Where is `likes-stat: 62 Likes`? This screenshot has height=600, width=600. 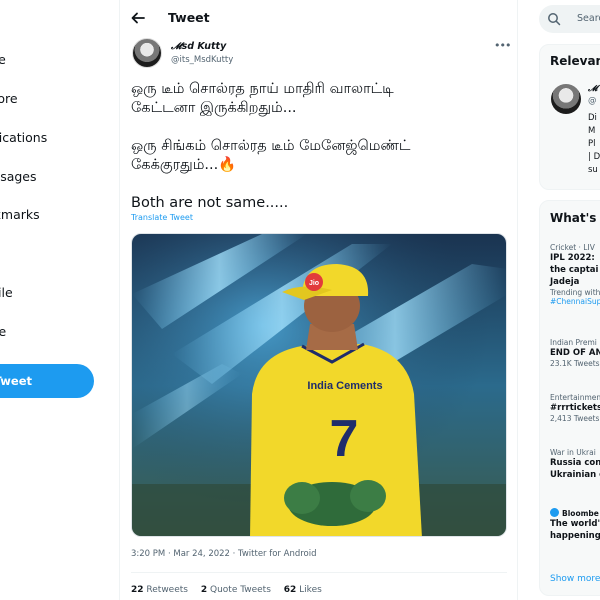
likes-stat: 62 Likes is located at coordinates (303, 590).